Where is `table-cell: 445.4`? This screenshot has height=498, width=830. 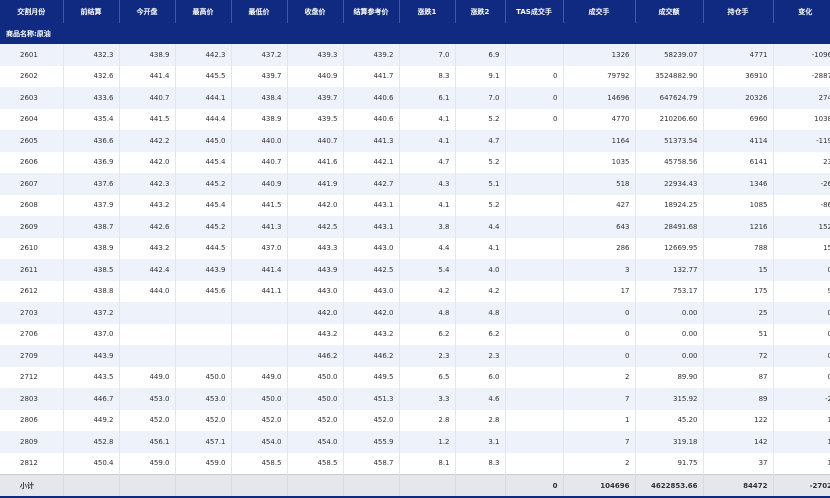 table-cell: 445.4 is located at coordinates (203, 205).